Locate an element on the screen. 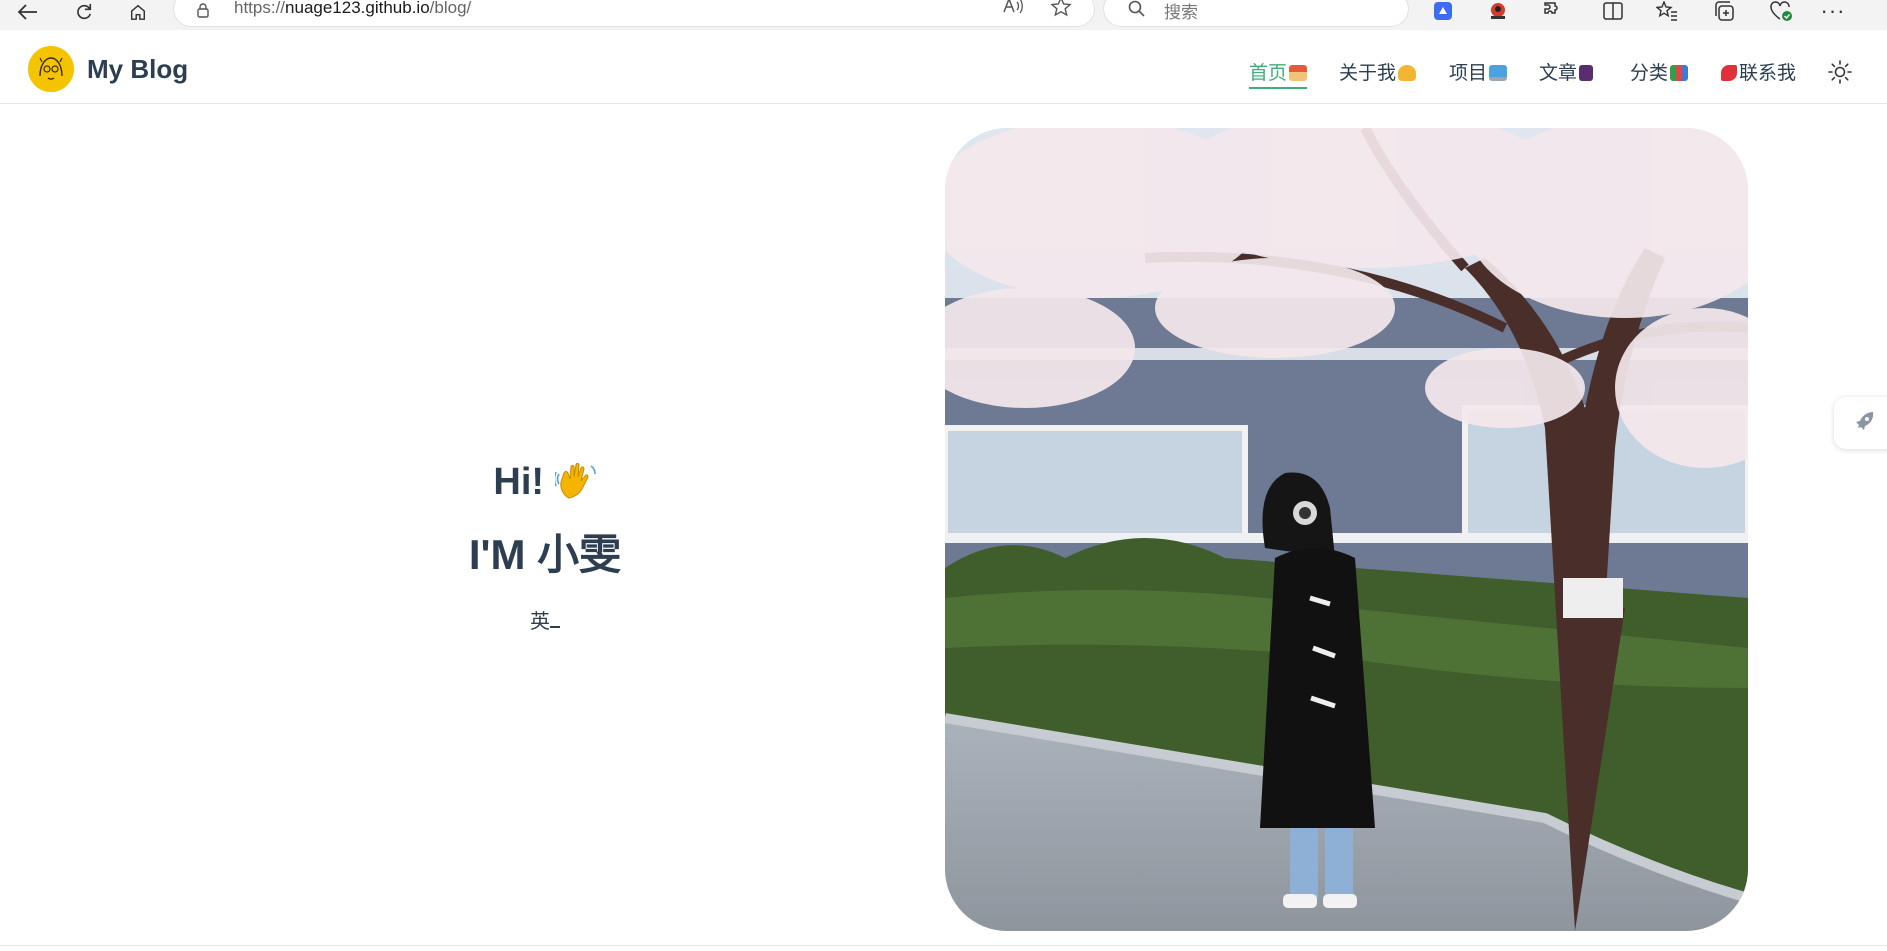  nav-label: 项目 is located at coordinates (1468, 73).